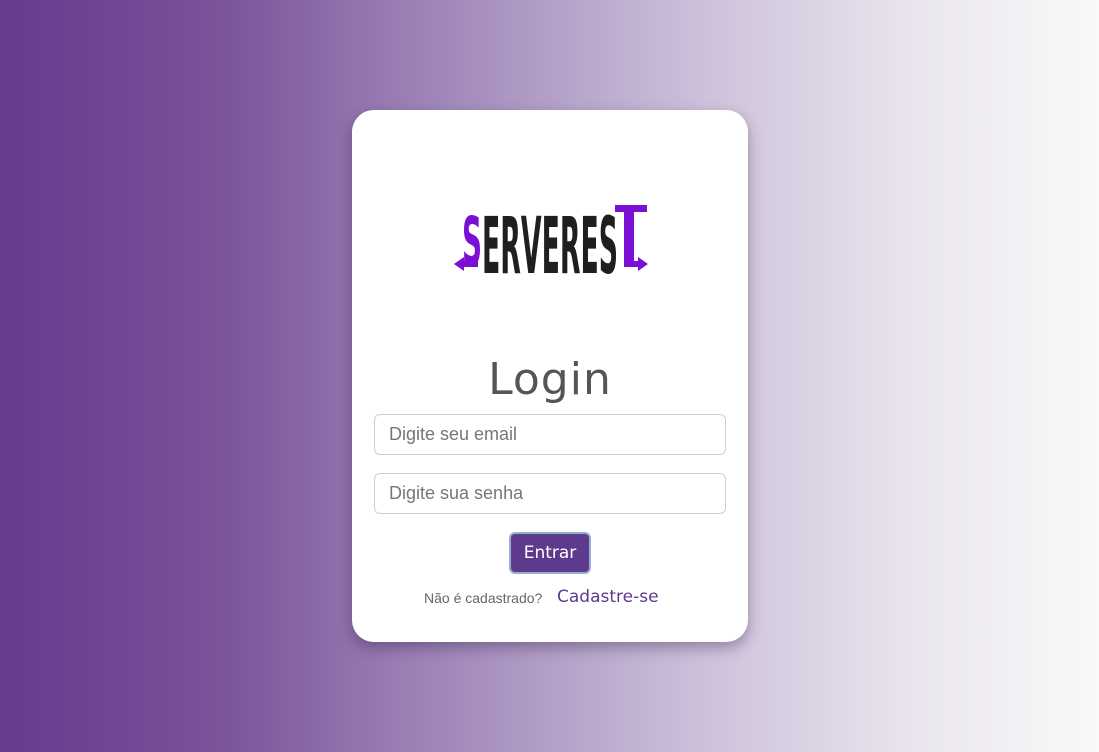 The height and width of the screenshot is (752, 1099). I want to click on login-button: Entrar, so click(550, 553).